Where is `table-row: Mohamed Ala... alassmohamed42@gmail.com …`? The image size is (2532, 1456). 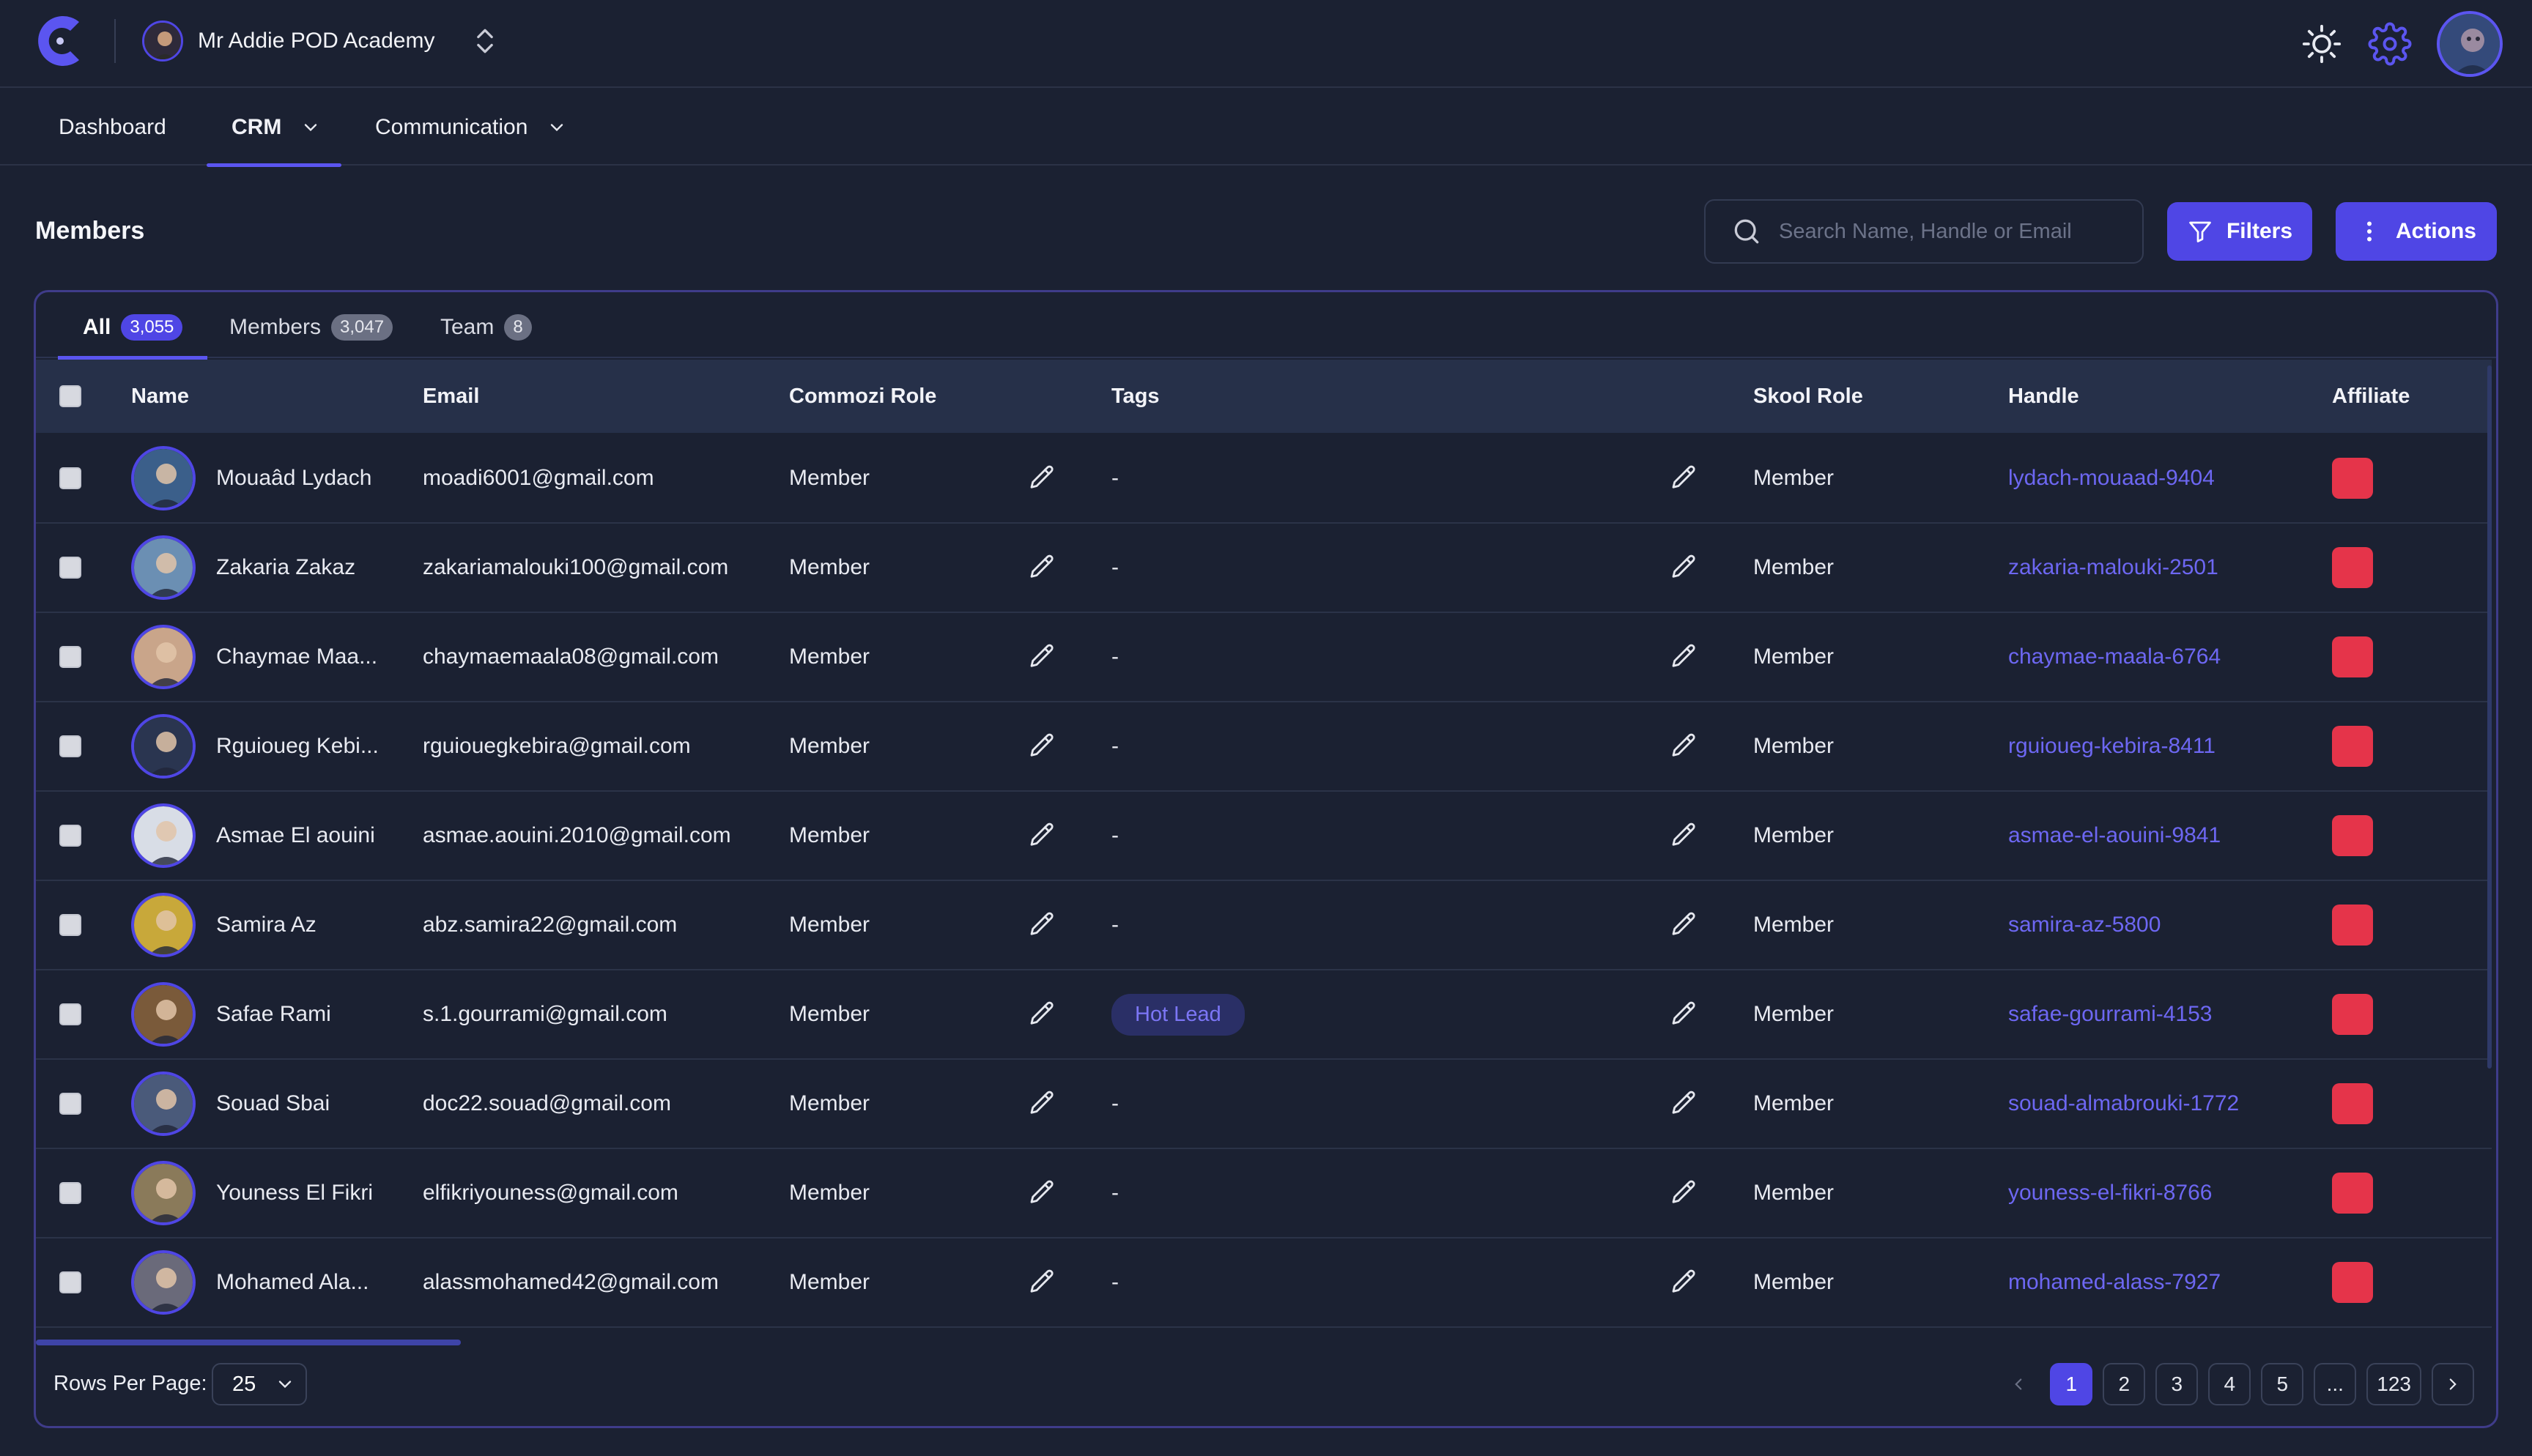
table-row: Mohamed Ala... alassmohamed42@gmail.com … is located at coordinates (1264, 1283).